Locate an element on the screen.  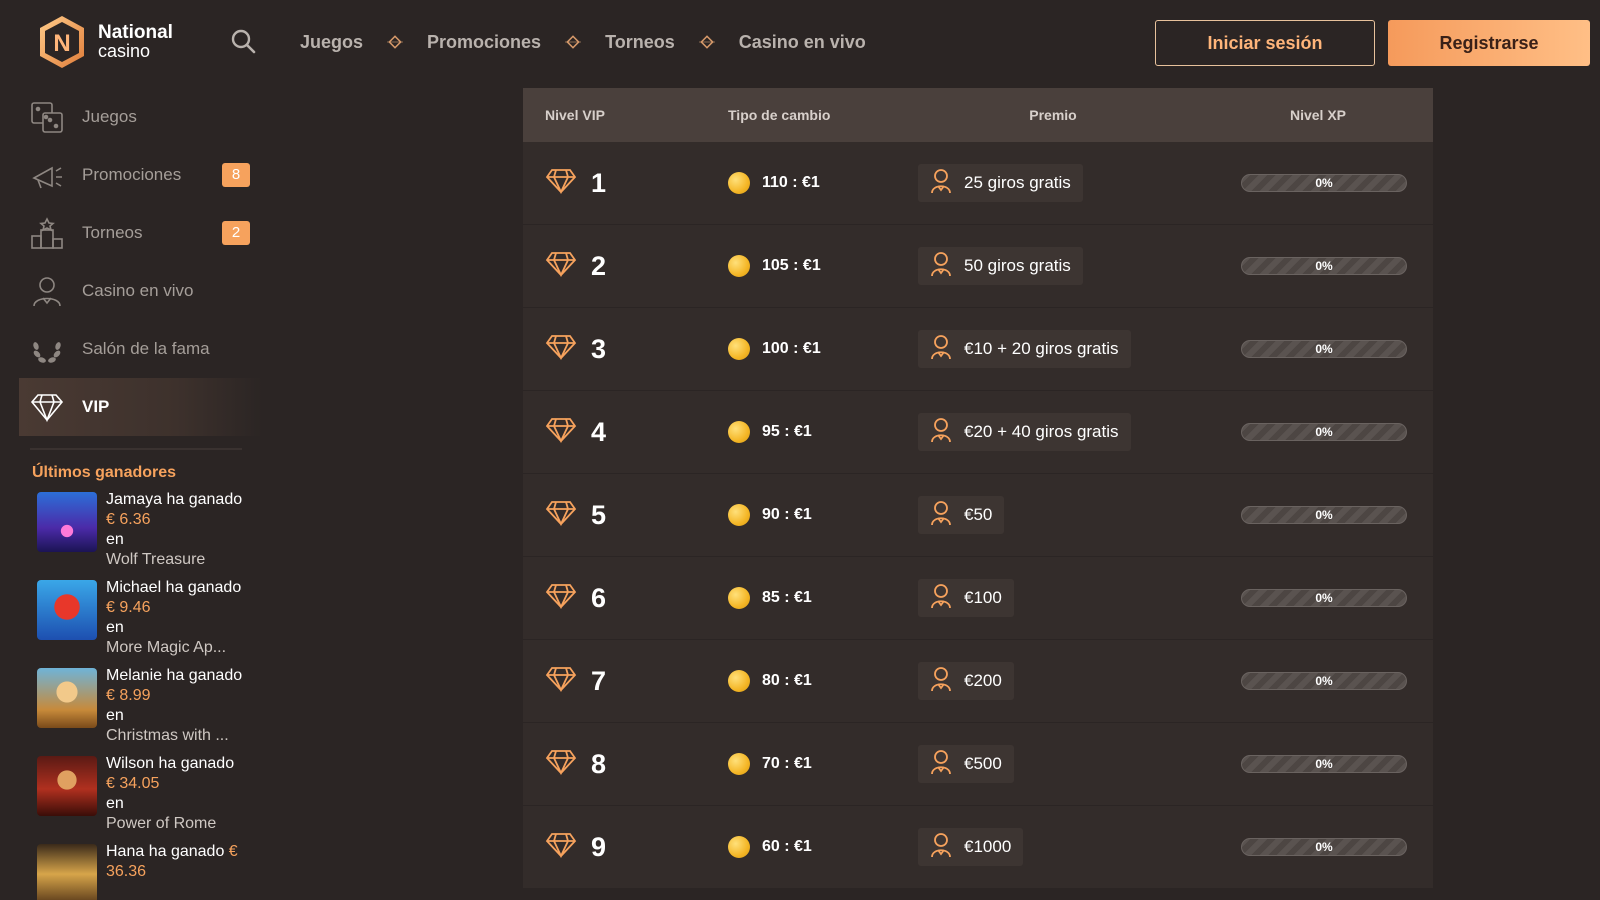
vip-level-number: 8 is located at coordinates (599, 763).